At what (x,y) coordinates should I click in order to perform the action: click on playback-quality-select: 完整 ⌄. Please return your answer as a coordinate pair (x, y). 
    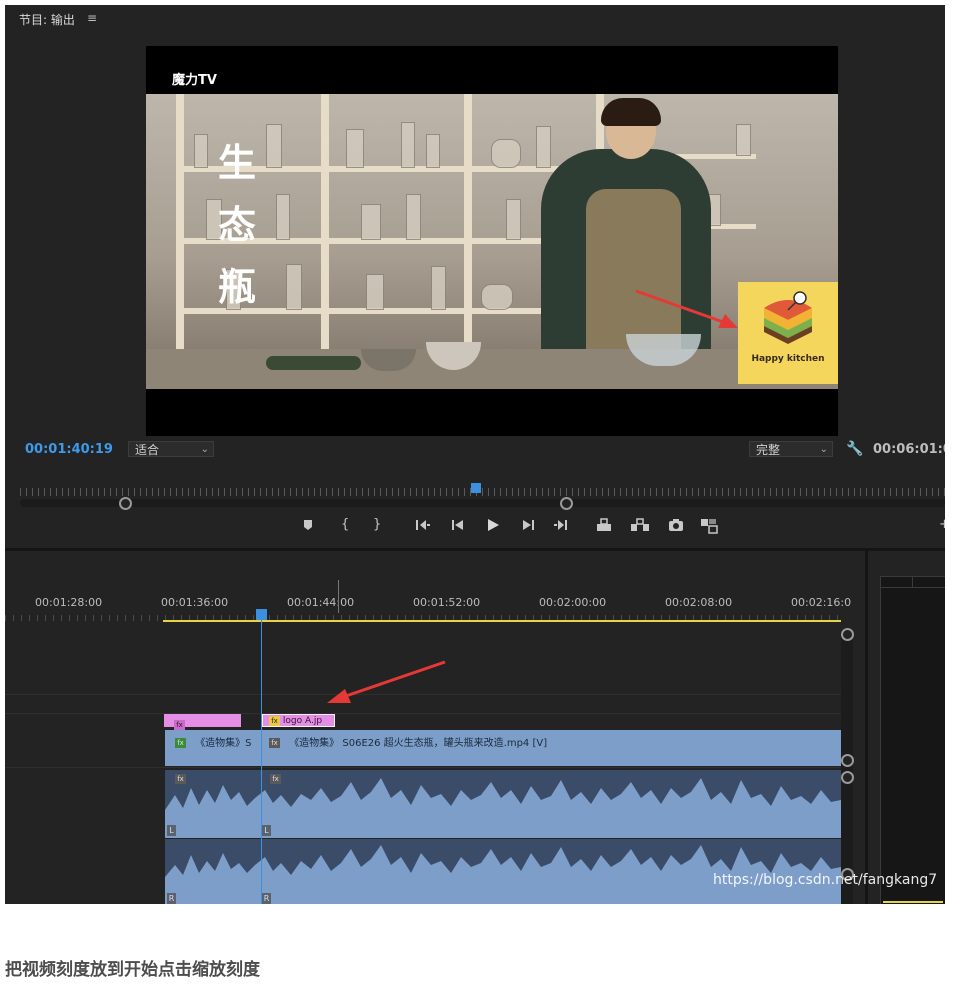
    Looking at the image, I should click on (791, 449).